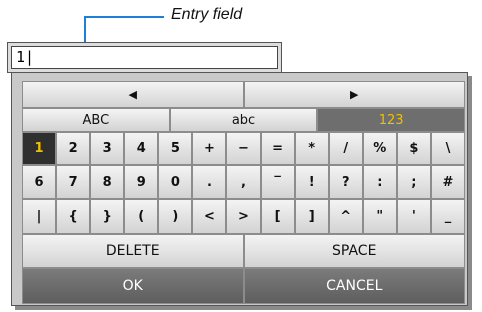 The height and width of the screenshot is (312, 482). What do you see at coordinates (345, 182) in the screenshot?
I see `key: ?` at bounding box center [345, 182].